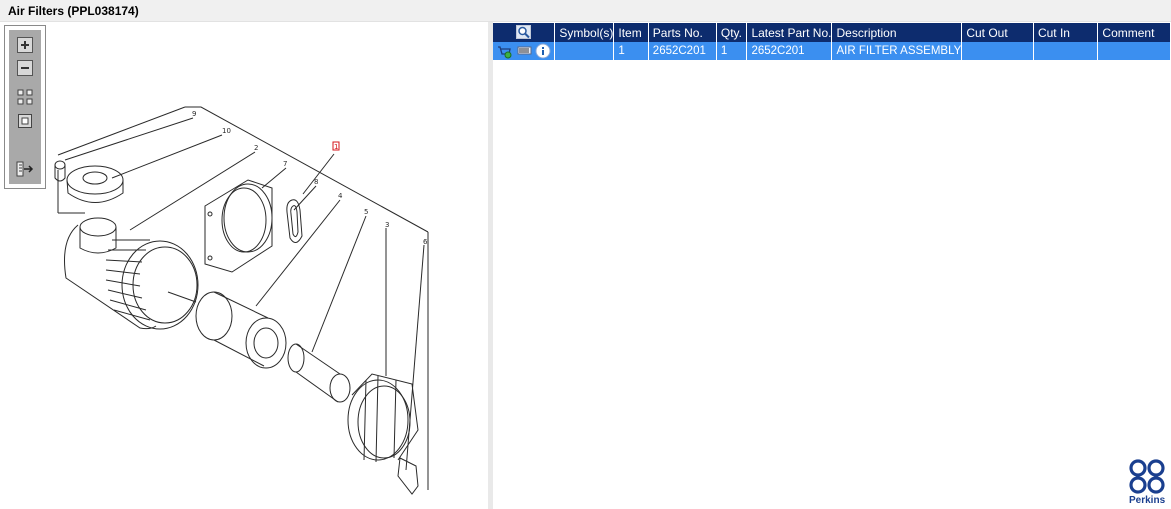 The height and width of the screenshot is (509, 1171). Describe the element at coordinates (226, 131) in the screenshot. I see `callout-10: 10` at that location.